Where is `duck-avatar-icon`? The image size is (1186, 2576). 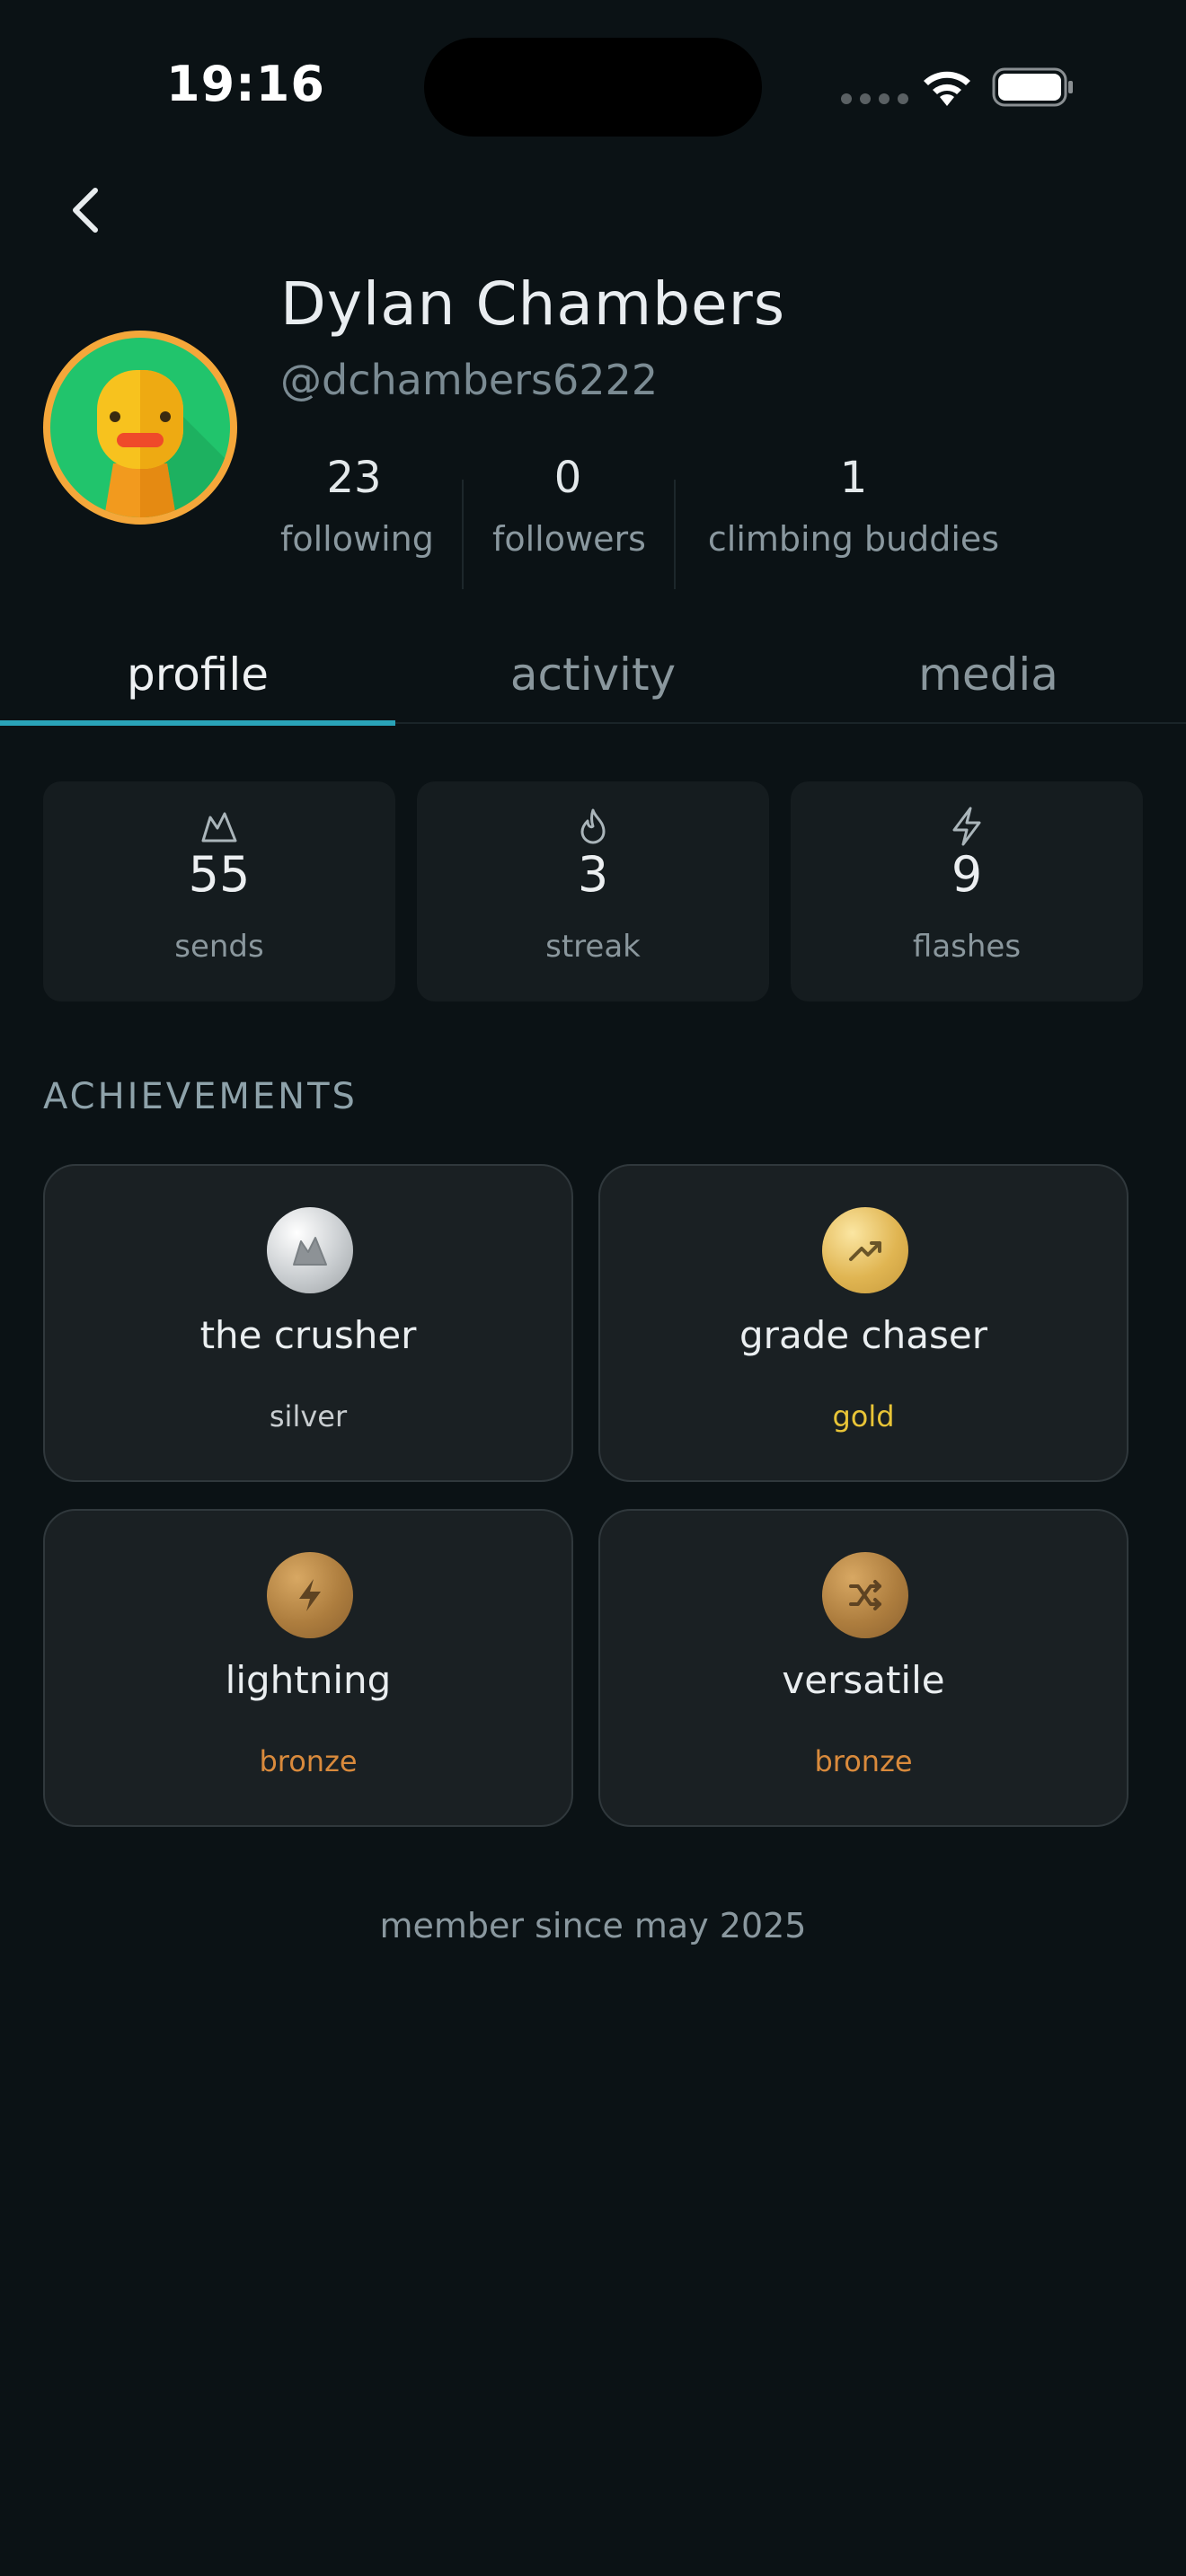 duck-avatar-icon is located at coordinates (163, 443).